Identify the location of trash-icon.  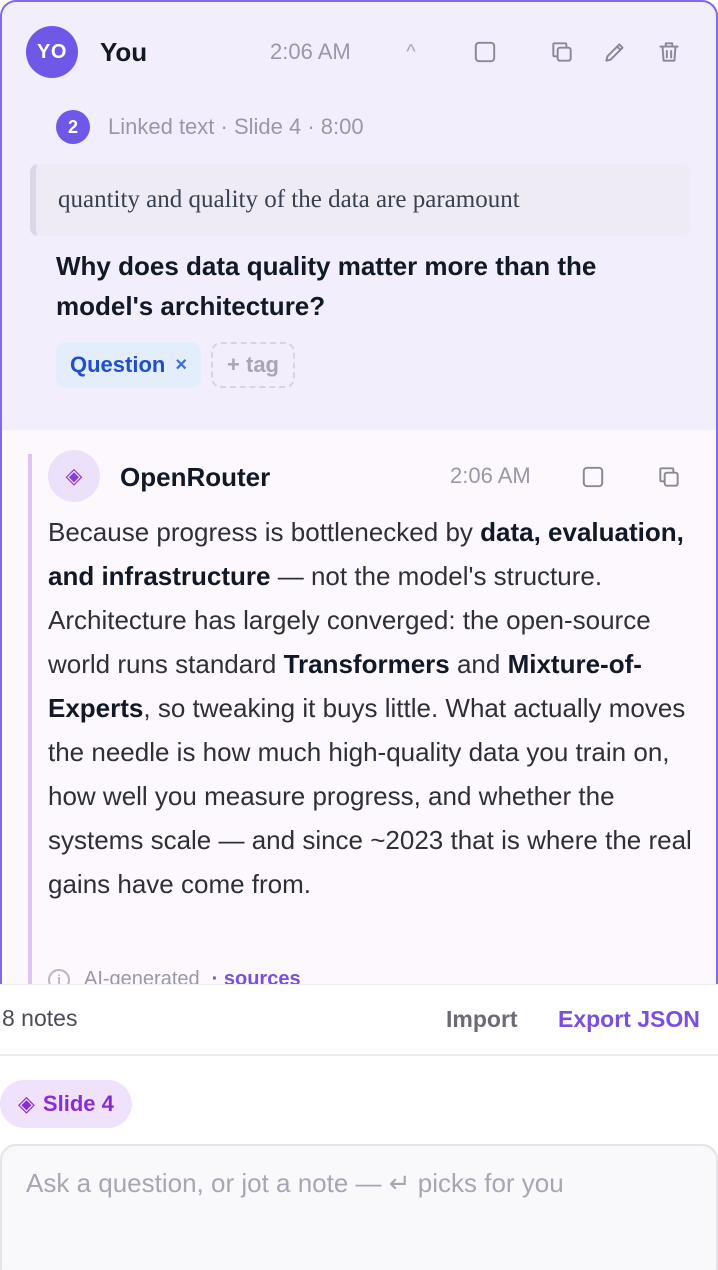
(669, 52).